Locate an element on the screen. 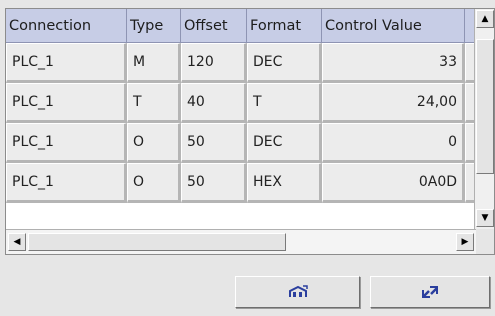 The height and width of the screenshot is (316, 495). scroll-down-button: ▼ is located at coordinates (485, 218).